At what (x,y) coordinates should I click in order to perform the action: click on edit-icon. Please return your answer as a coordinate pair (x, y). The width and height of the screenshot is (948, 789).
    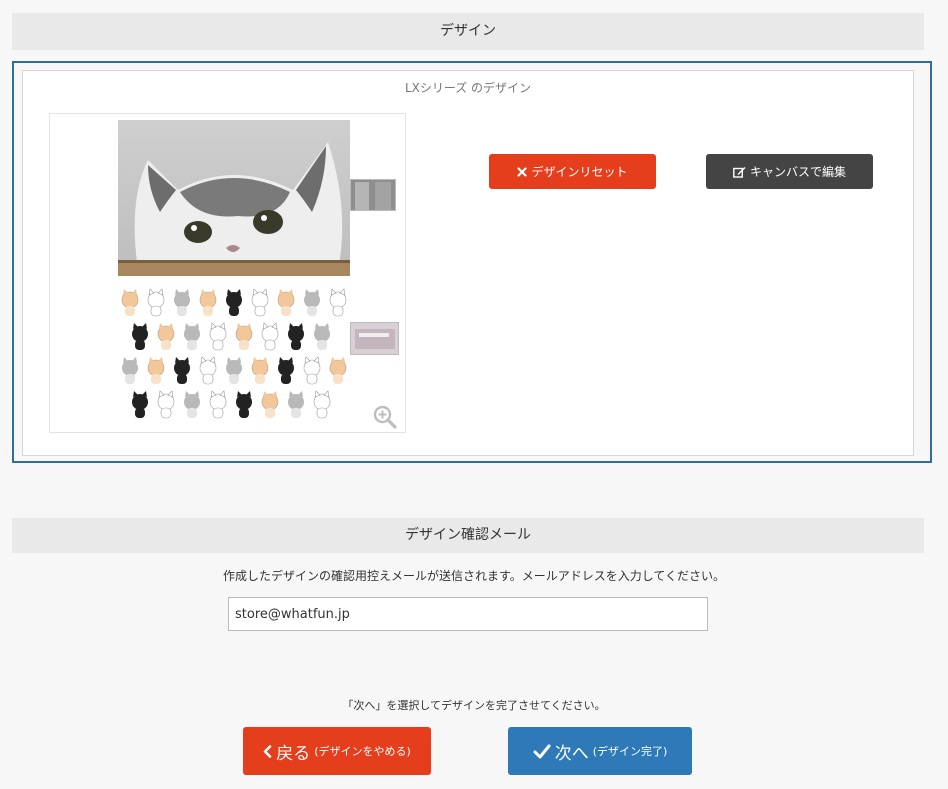
    Looking at the image, I should click on (739, 172).